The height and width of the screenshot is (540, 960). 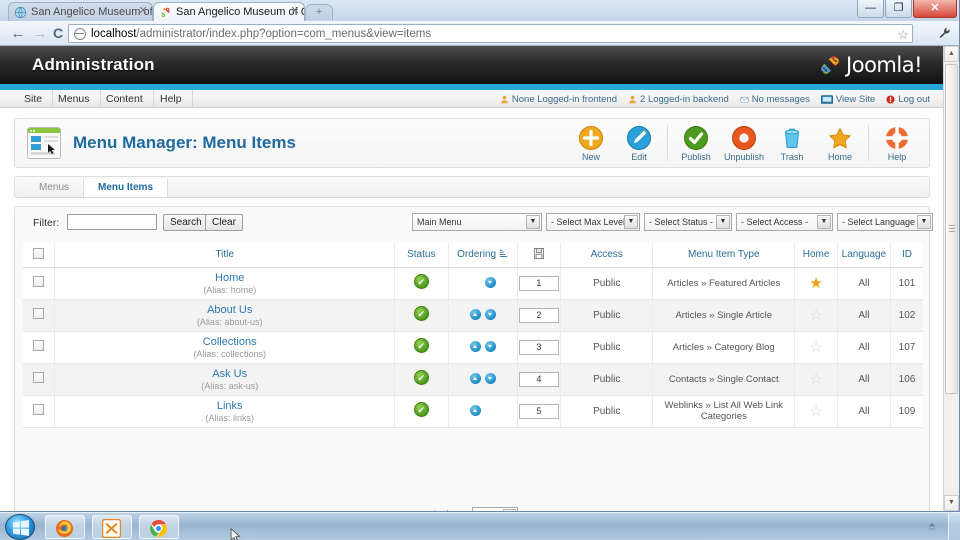 What do you see at coordinates (696, 142) in the screenshot?
I see `toolbar-publish-button: Publish` at bounding box center [696, 142].